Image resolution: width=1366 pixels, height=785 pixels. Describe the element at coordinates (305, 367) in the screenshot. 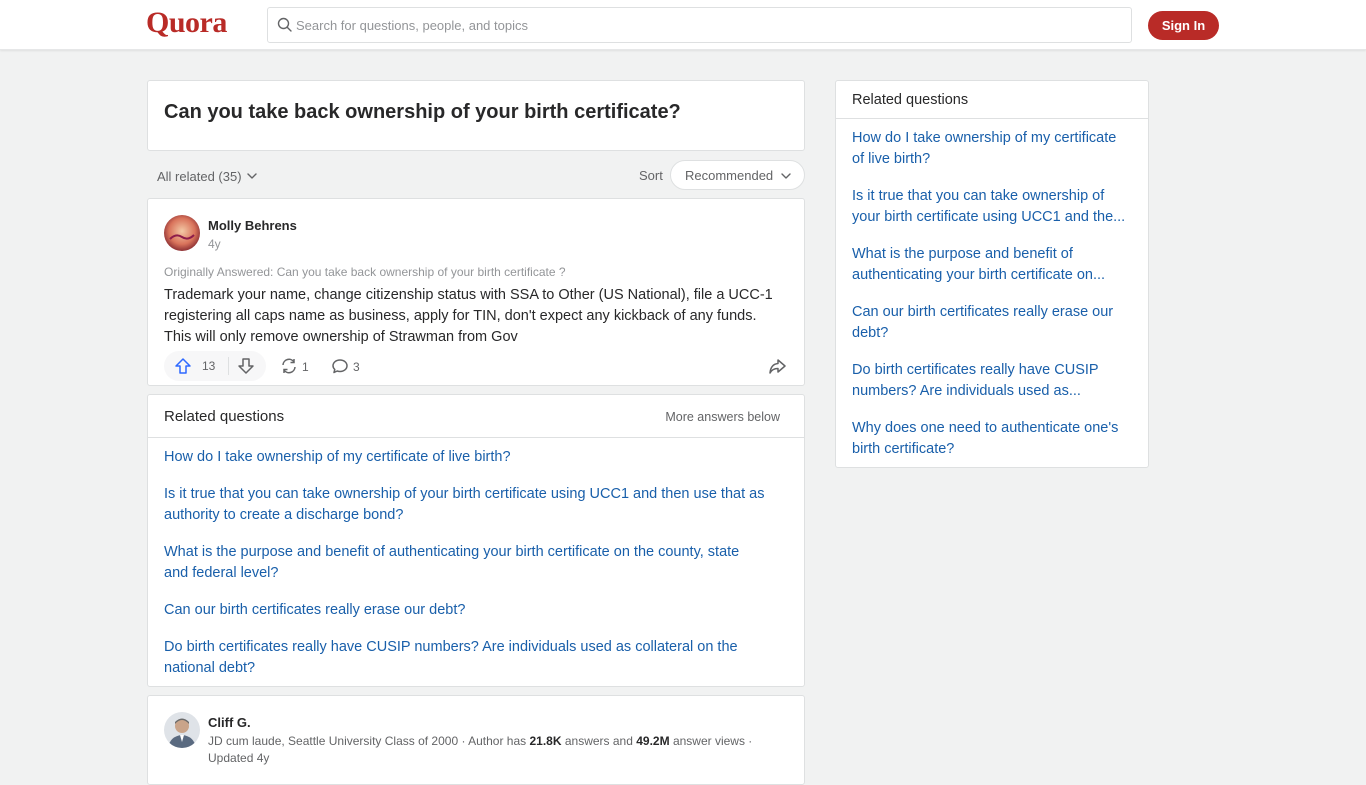

I see `reshare-count: 1` at that location.